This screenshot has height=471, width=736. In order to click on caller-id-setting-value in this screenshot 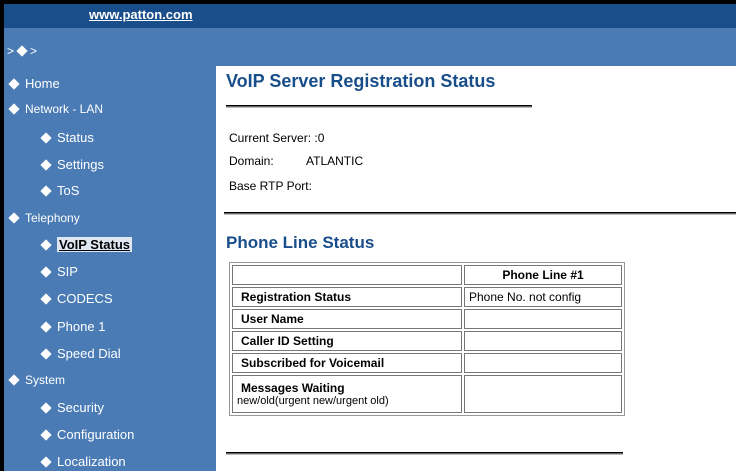, I will do `click(543, 341)`.